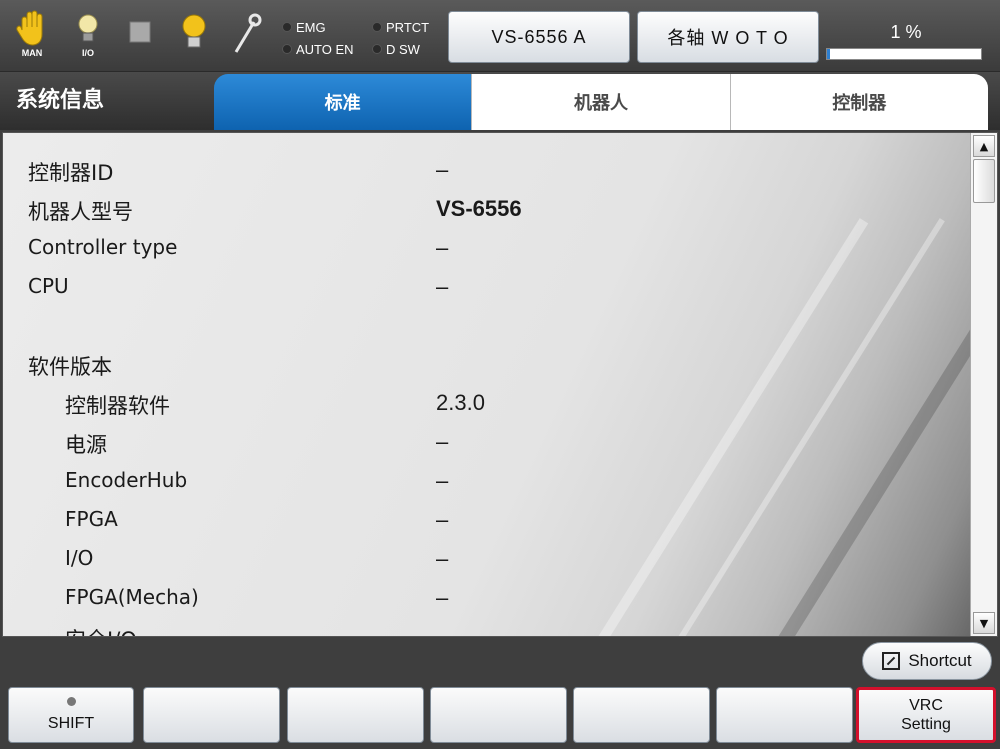 The image size is (1000, 749). What do you see at coordinates (71, 723) in the screenshot?
I see `shift-label: SHIFT` at bounding box center [71, 723].